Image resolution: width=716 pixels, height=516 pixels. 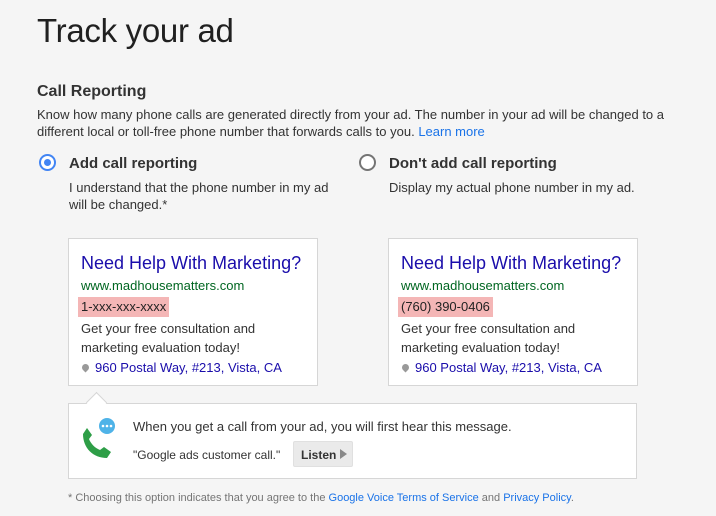 I want to click on radio-dont-add-call-reporting, so click(x=367, y=162).